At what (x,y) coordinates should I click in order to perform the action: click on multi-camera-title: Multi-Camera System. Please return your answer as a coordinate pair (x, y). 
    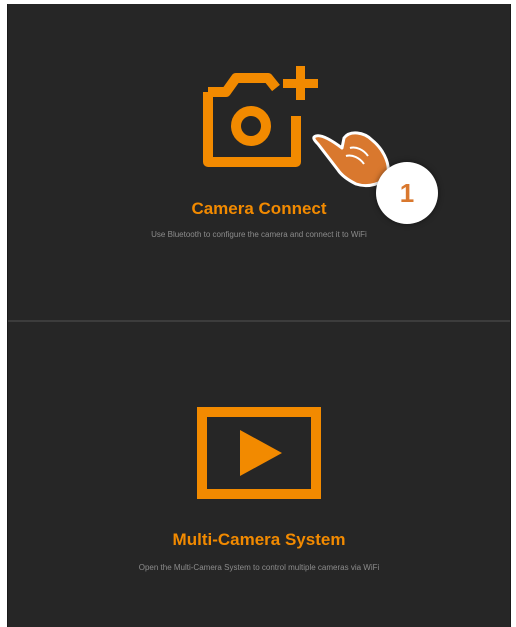
    Looking at the image, I should click on (259, 539).